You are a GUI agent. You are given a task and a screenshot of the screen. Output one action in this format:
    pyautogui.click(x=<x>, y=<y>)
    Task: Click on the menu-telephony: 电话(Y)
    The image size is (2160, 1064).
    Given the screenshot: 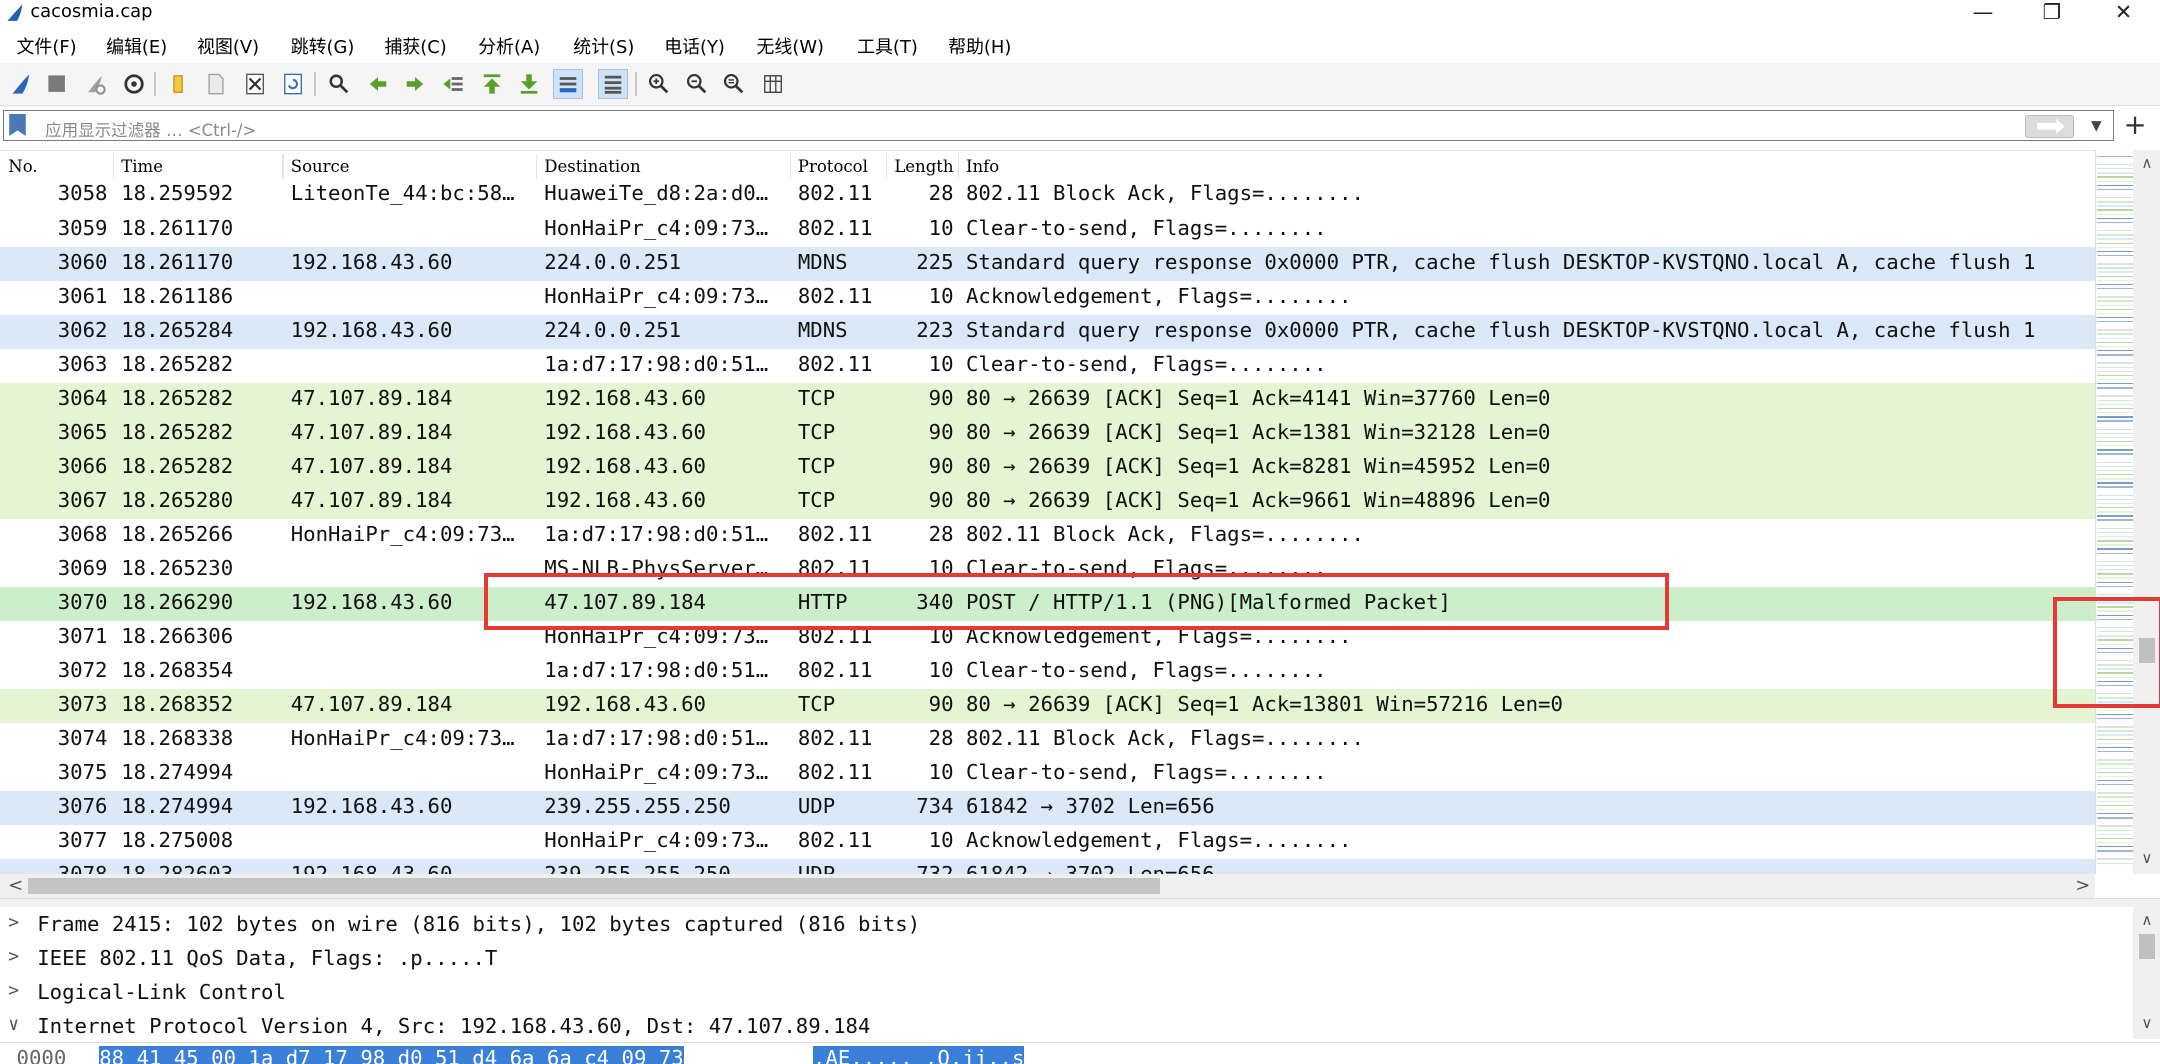 What is the action you would take?
    pyautogui.click(x=694, y=46)
    